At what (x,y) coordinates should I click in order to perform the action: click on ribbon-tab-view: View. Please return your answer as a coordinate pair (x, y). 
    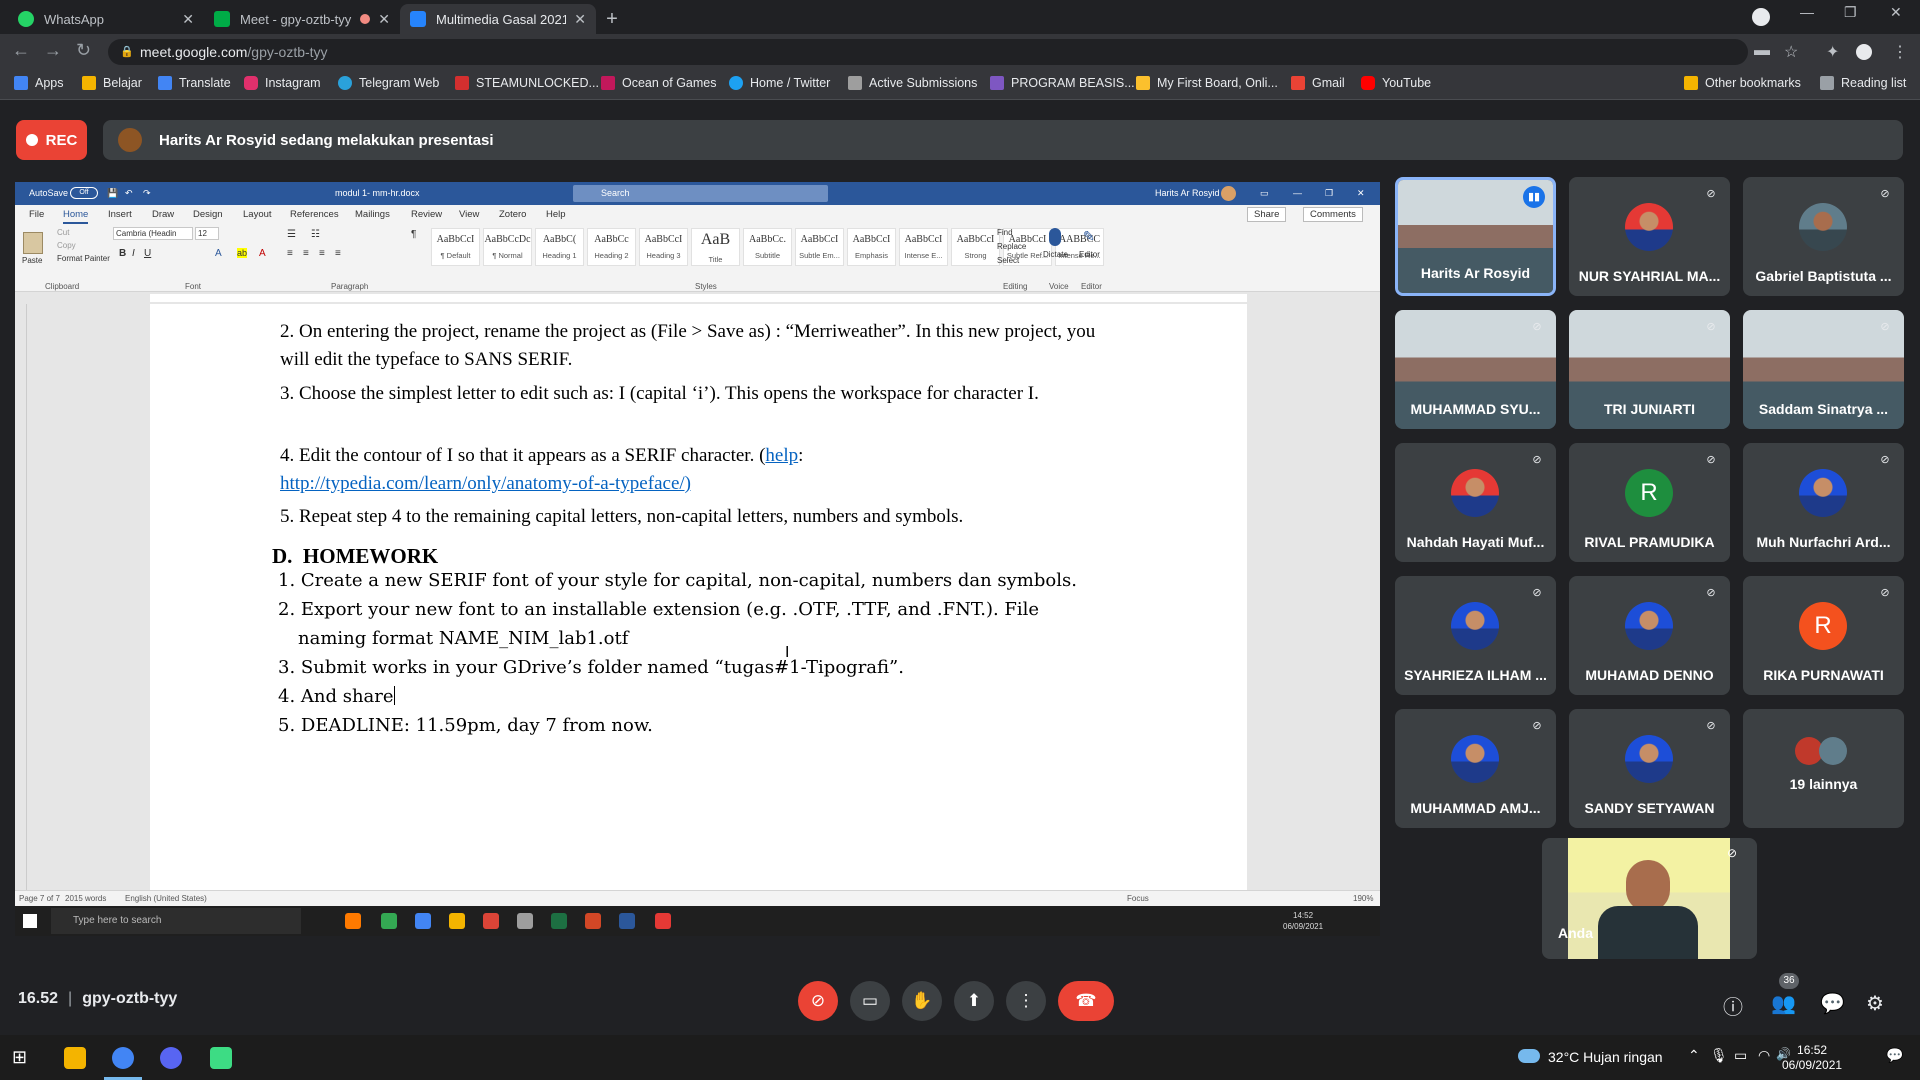
    Looking at the image, I should click on (469, 214).